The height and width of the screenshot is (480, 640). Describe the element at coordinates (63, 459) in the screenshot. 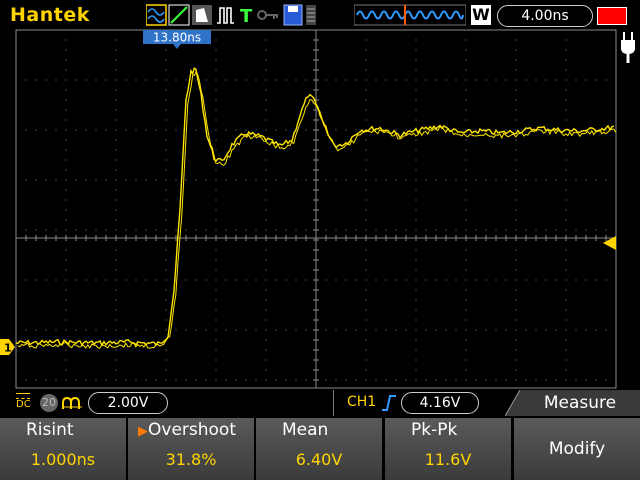

I see `measurement-value: 1.000ns` at that location.